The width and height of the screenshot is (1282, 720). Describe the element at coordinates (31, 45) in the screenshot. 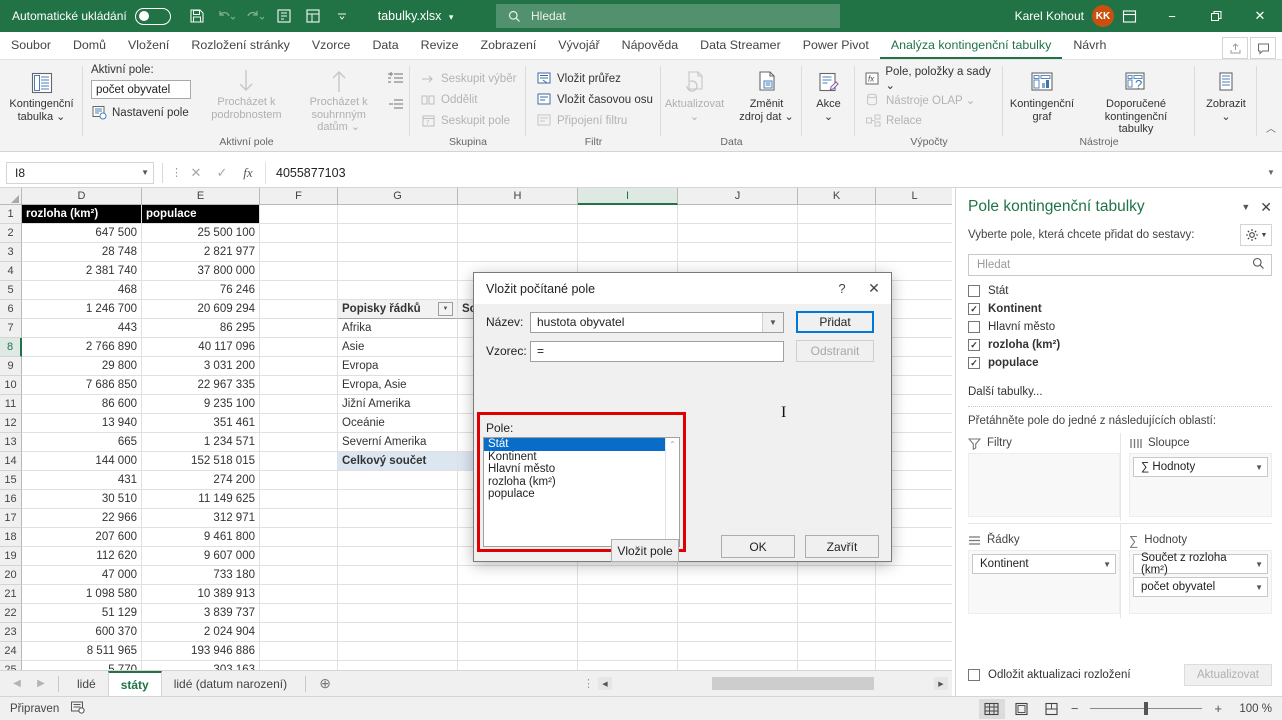

I see `tab-soubor: Soubor` at that location.